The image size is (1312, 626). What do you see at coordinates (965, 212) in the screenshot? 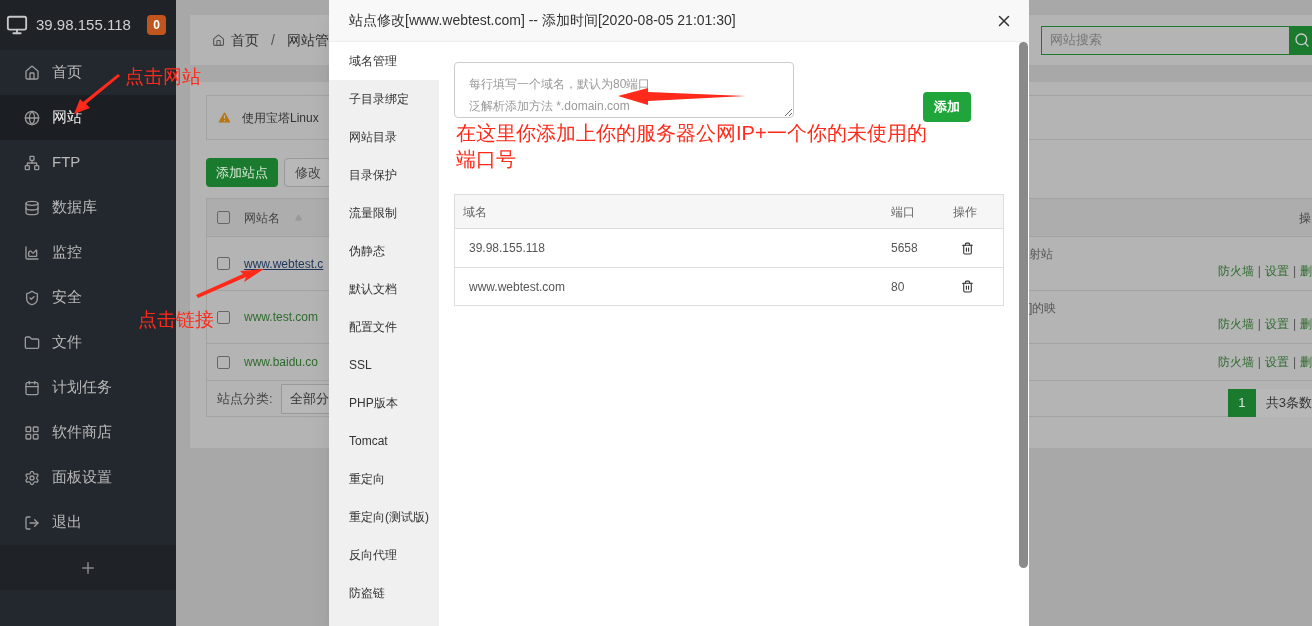
I see `column-header: 操作` at bounding box center [965, 212].